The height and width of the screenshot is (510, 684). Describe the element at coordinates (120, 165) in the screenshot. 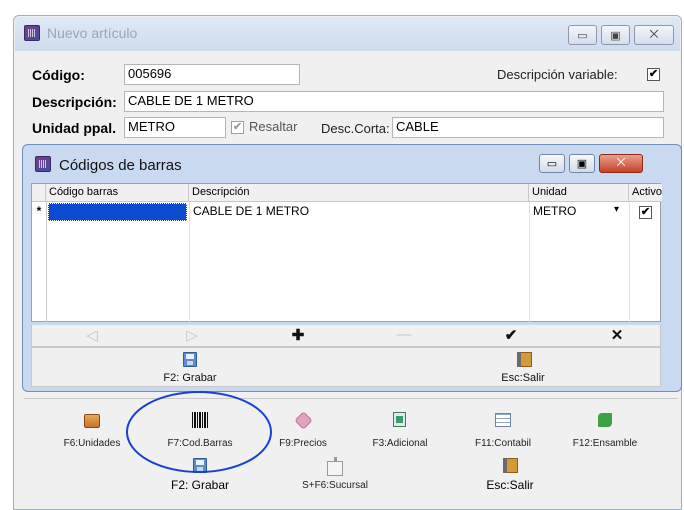

I see `dialog-title: Códigos de barras` at that location.